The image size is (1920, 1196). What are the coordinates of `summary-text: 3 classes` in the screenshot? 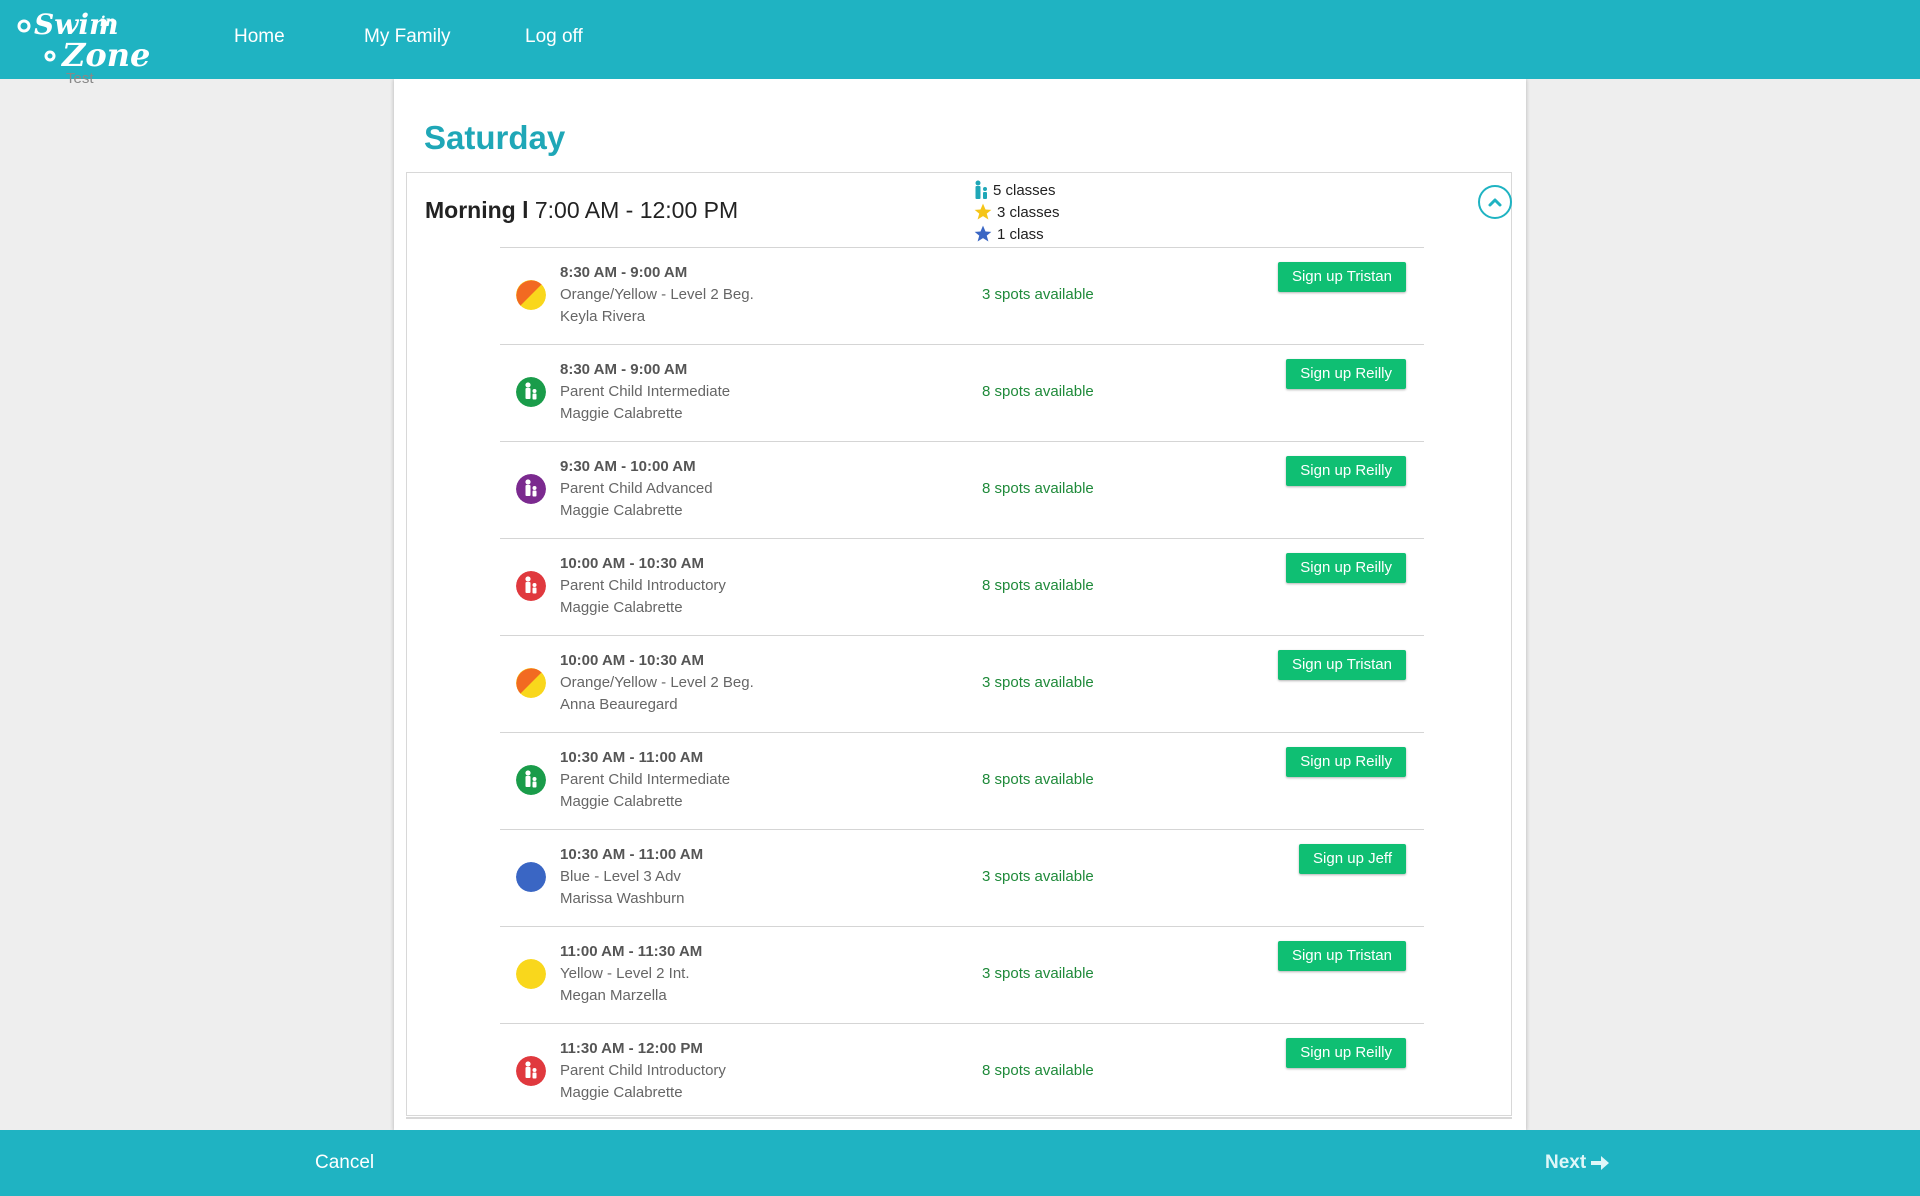 It's located at (1028, 212).